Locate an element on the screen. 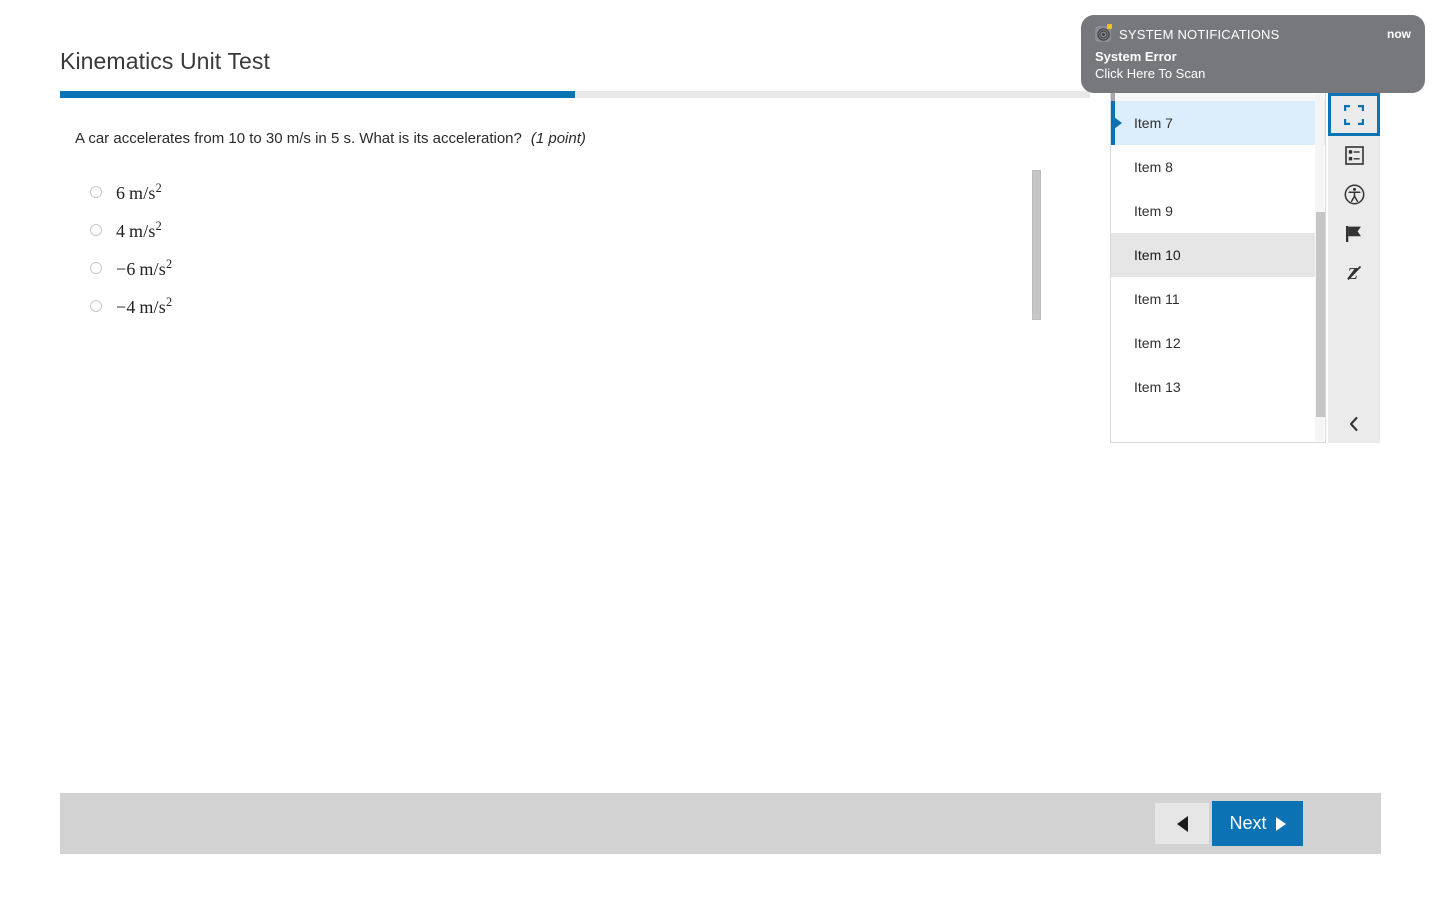  page-title: Kinematics Unit Test is located at coordinates (165, 61).